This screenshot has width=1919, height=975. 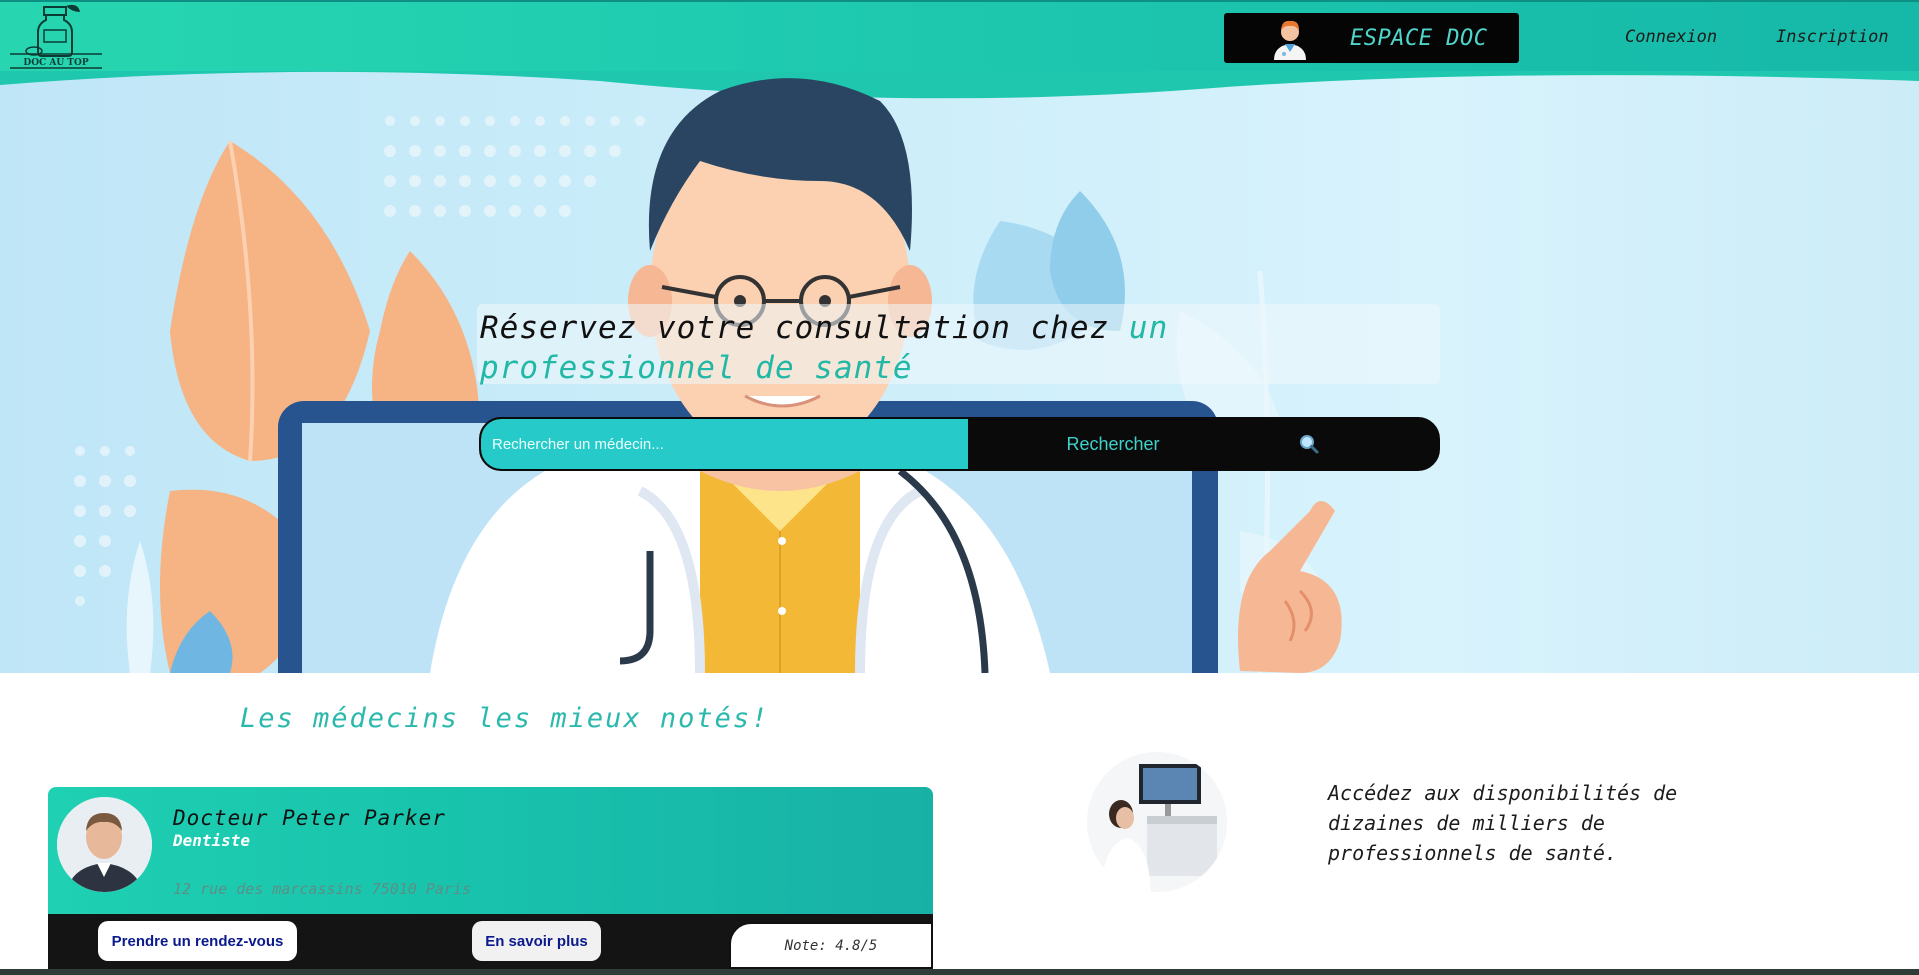 I want to click on doctor-search-bar: Rechercher, so click(x=959, y=444).